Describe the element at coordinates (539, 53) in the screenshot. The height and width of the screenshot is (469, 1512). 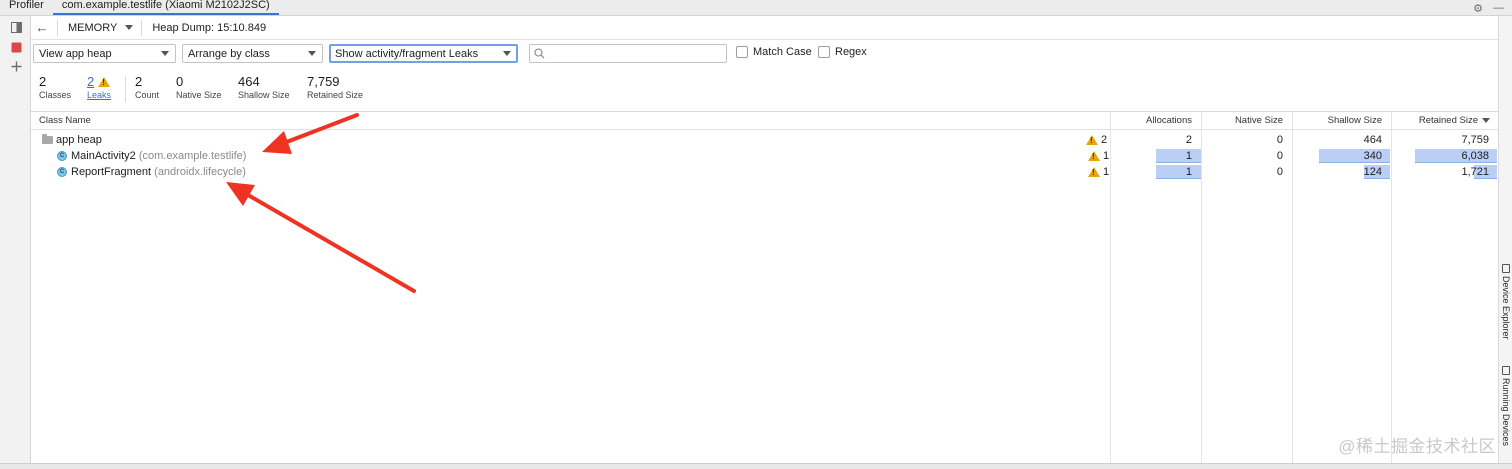
I see `search-icon` at that location.